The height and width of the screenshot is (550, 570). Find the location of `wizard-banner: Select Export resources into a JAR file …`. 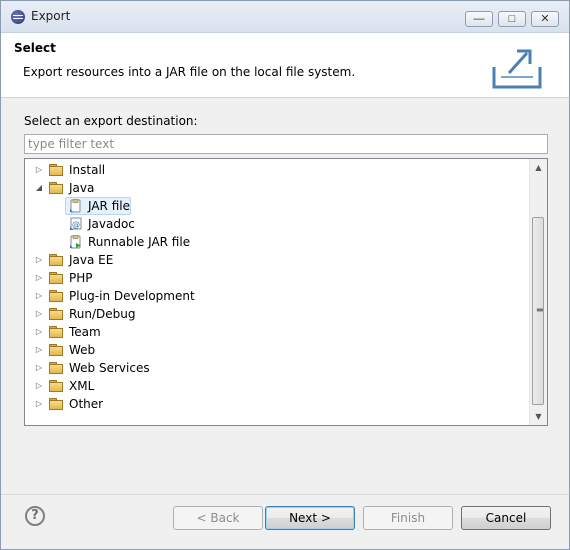

wizard-banner: Select Export resources into a JAR file … is located at coordinates (285, 65).